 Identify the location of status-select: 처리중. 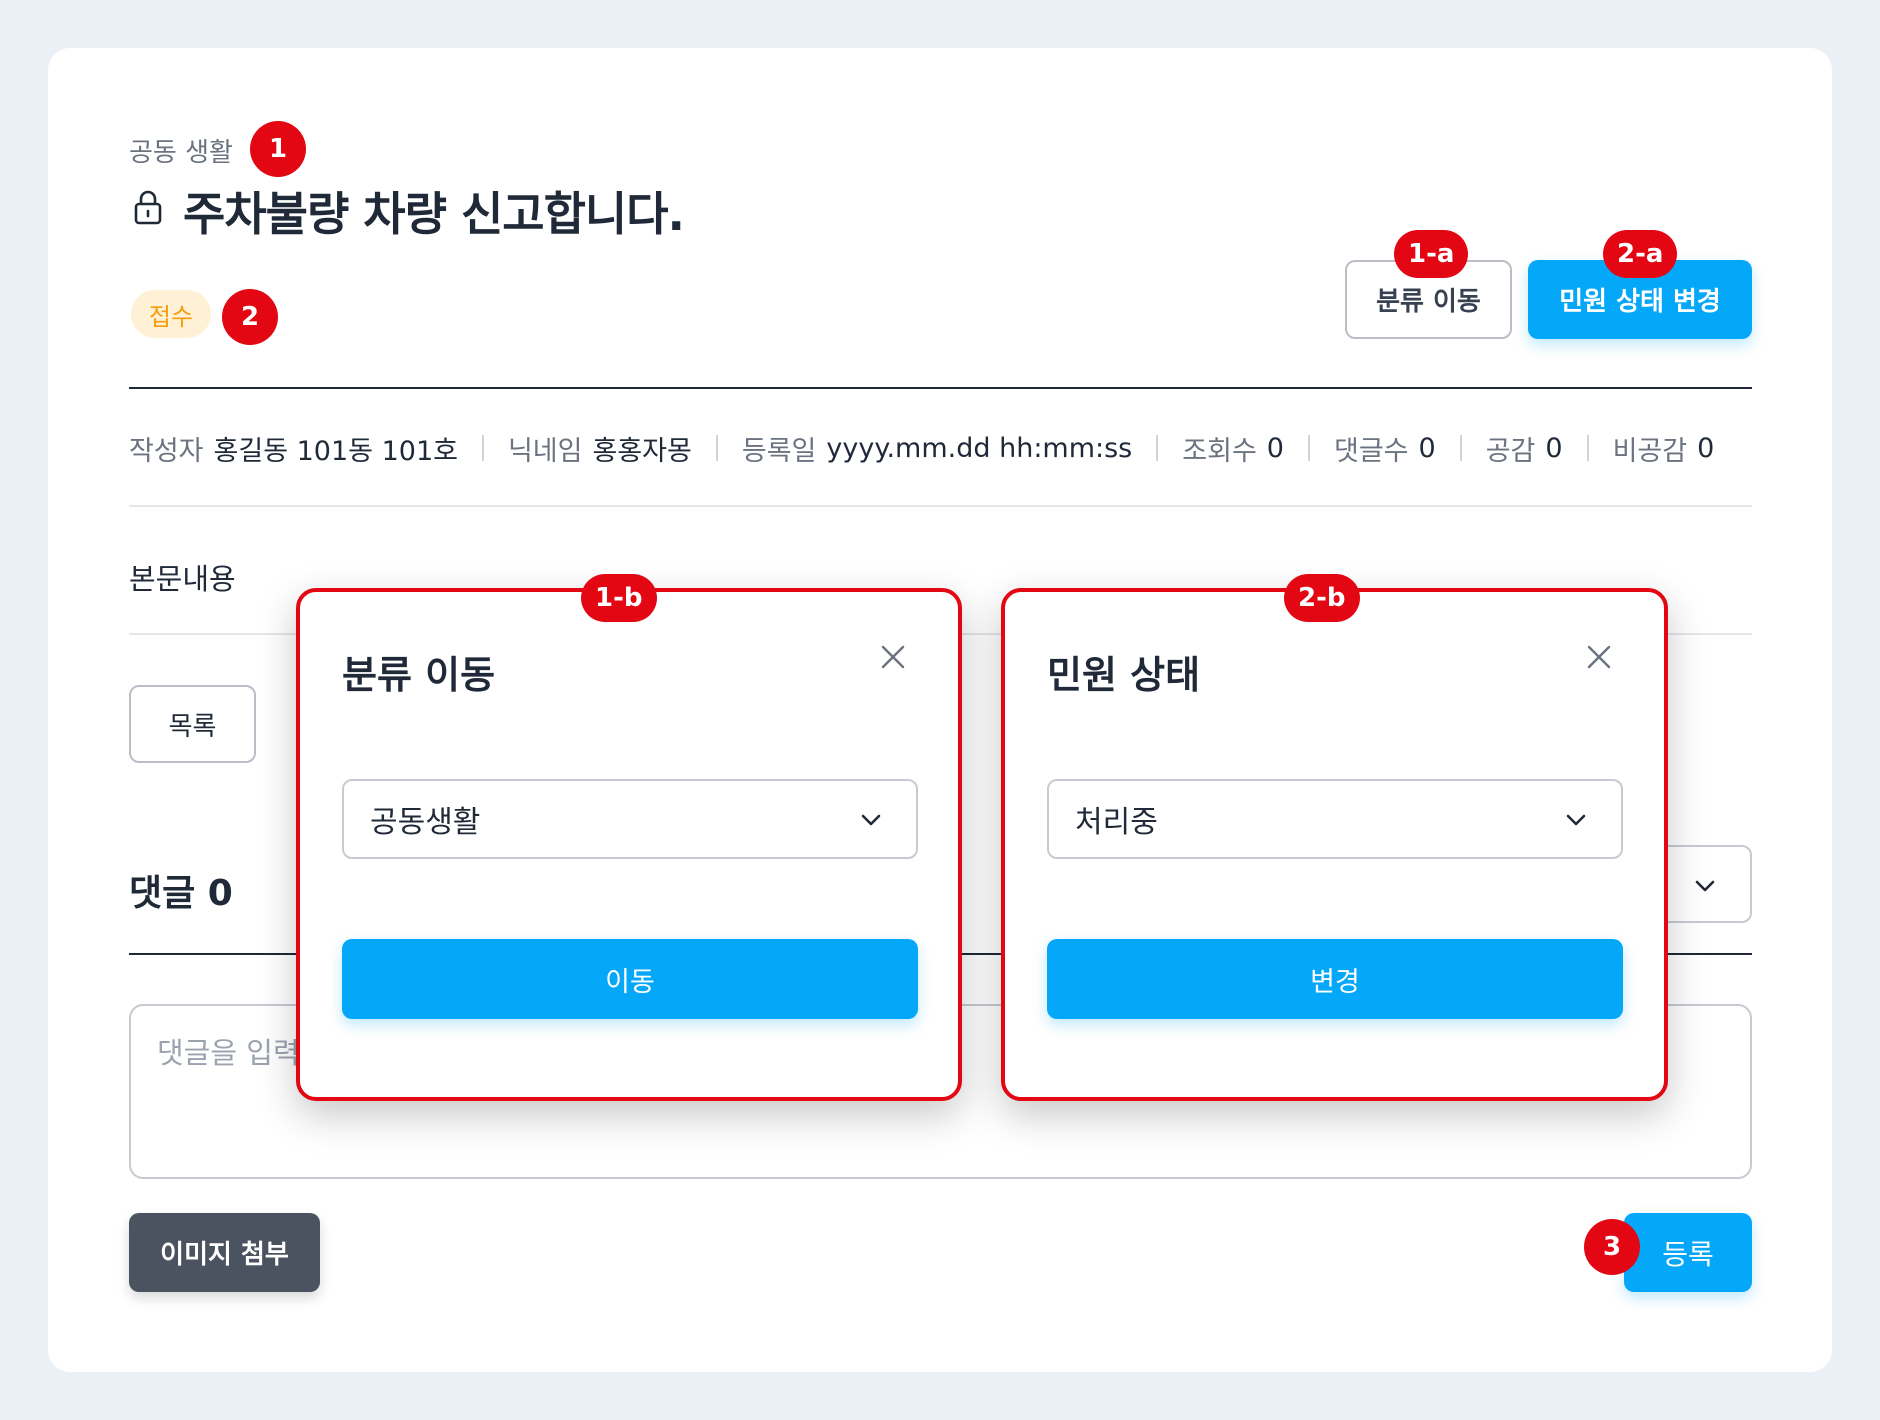
(1335, 819).